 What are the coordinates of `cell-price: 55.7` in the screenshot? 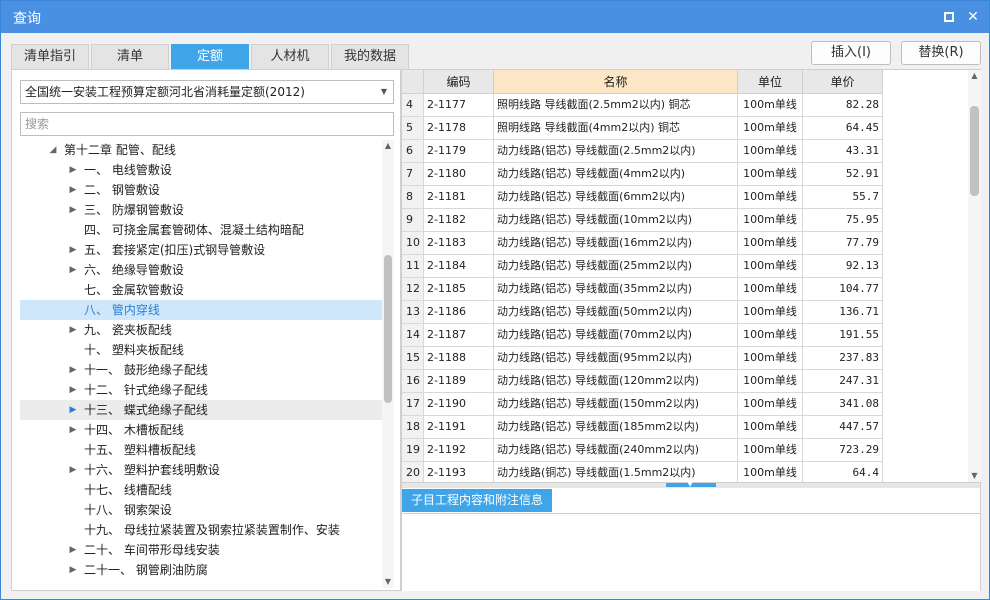 It's located at (843, 197).